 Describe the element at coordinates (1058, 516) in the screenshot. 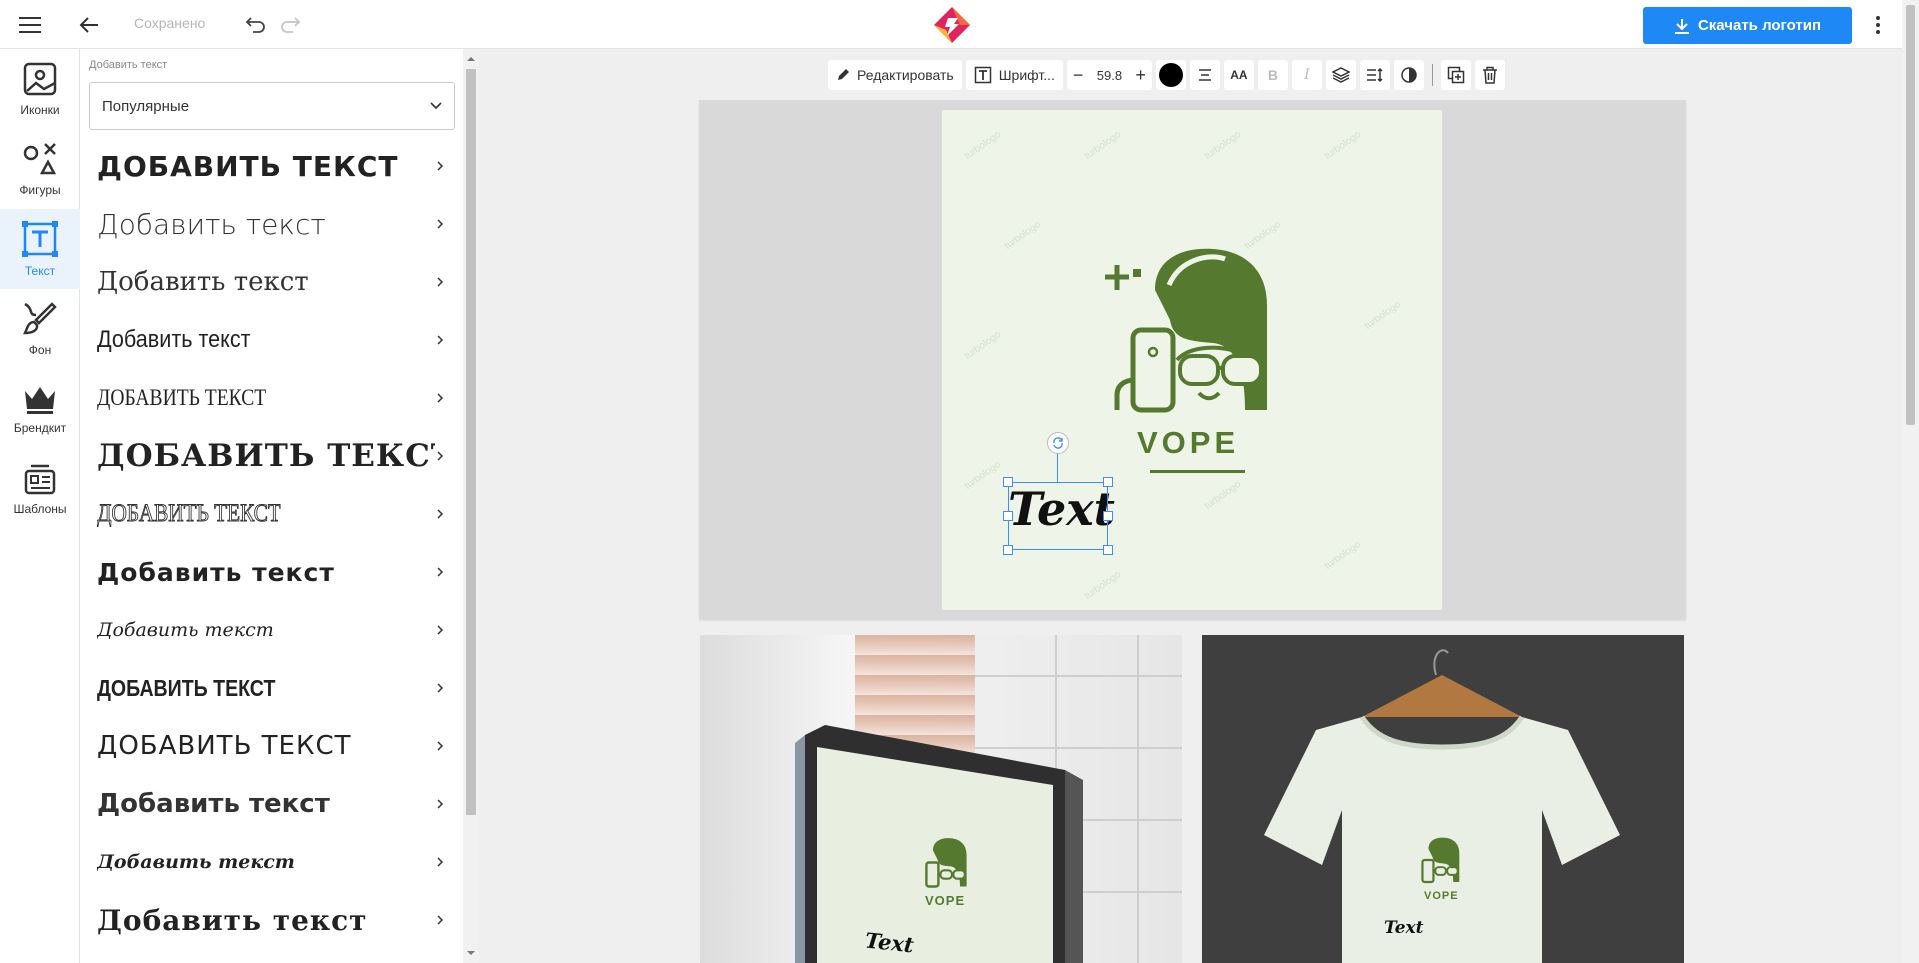

I see `selection-box` at that location.